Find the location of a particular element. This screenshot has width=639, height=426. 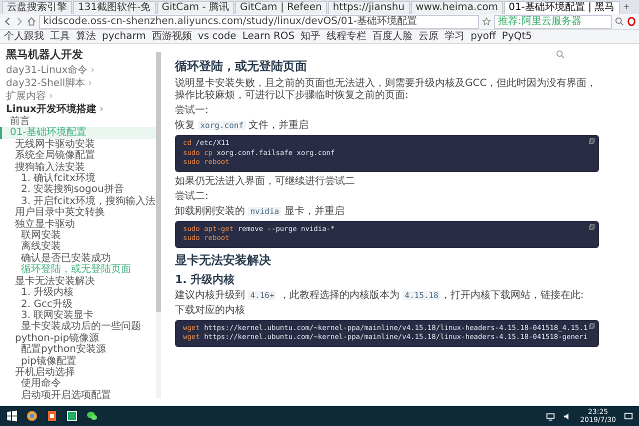

forward-icon is located at coordinates (19, 21).